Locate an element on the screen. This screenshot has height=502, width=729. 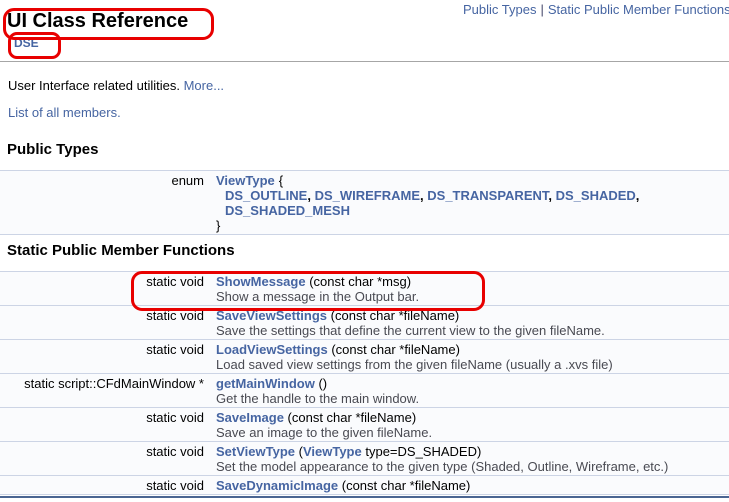
list-of-all-members-link: List of all members. is located at coordinates (64, 112).